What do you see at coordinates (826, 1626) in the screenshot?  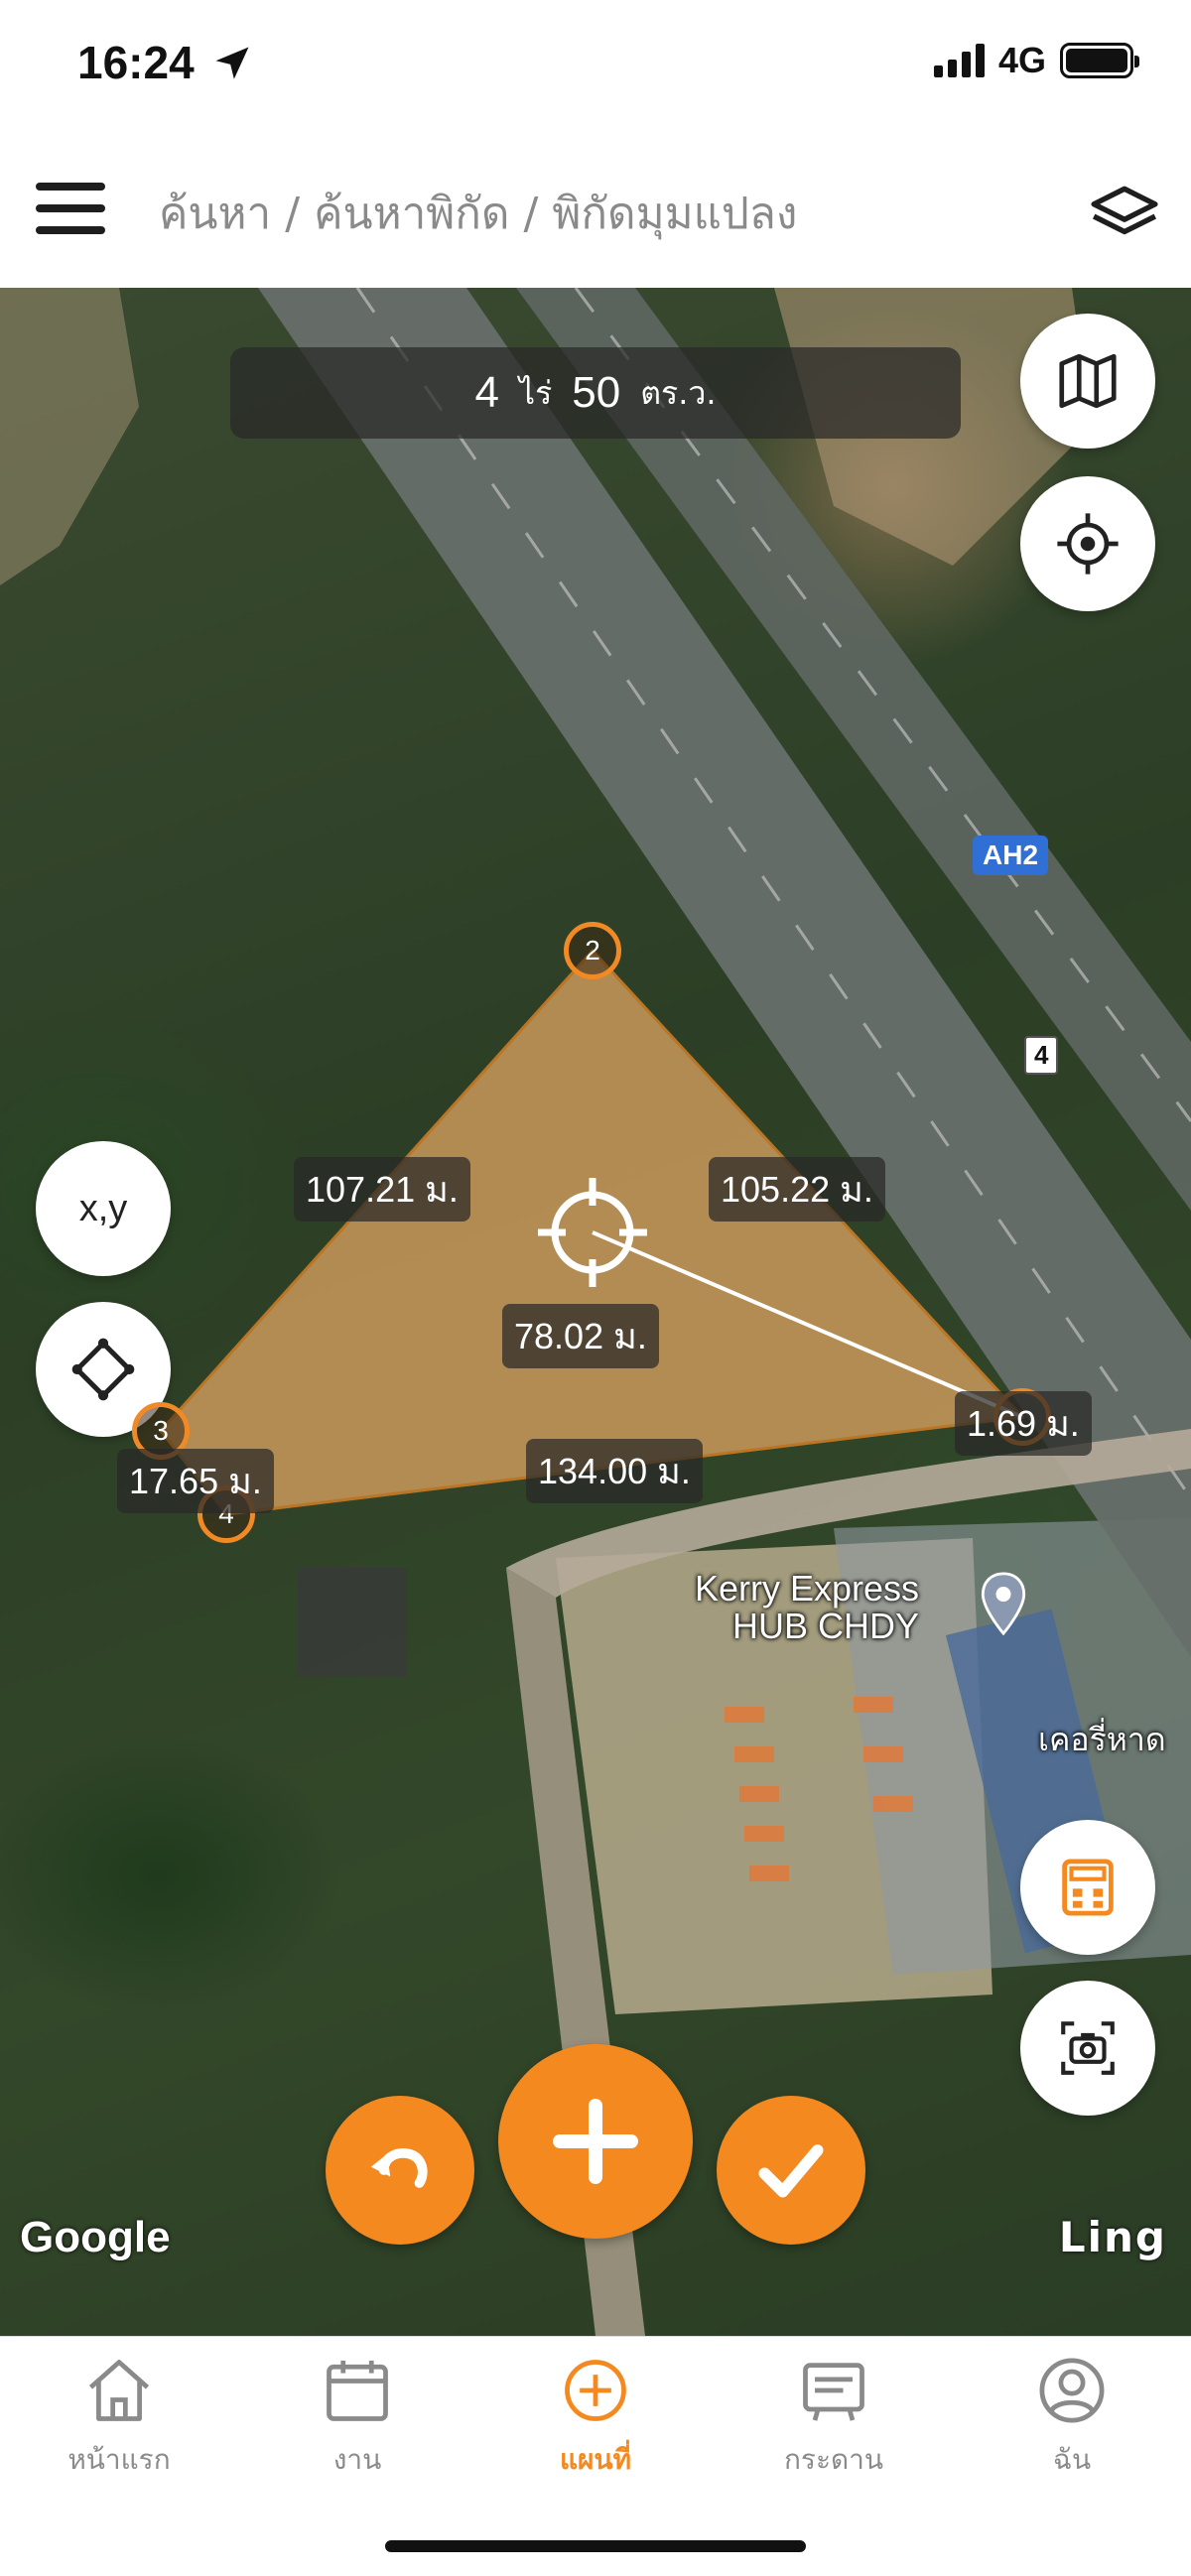 I see `poi-name-line2: HUB CHDY` at bounding box center [826, 1626].